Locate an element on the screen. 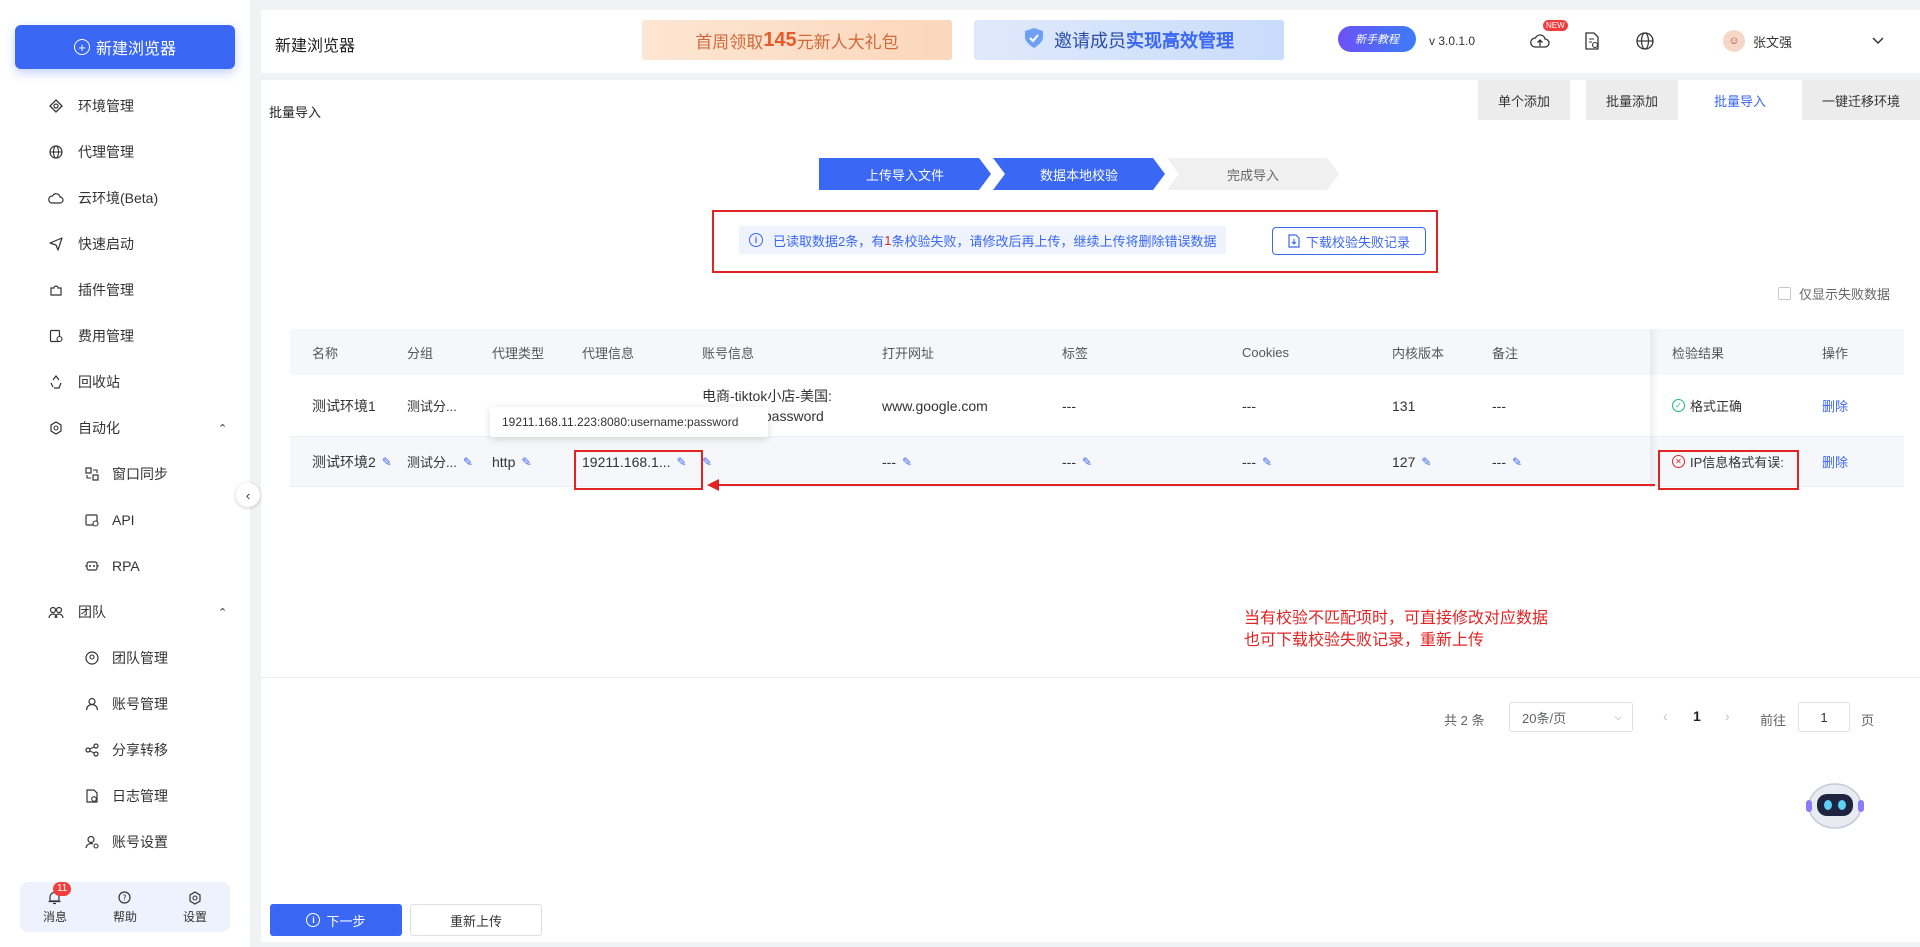  sidebar-item-api: API is located at coordinates (125, 520).